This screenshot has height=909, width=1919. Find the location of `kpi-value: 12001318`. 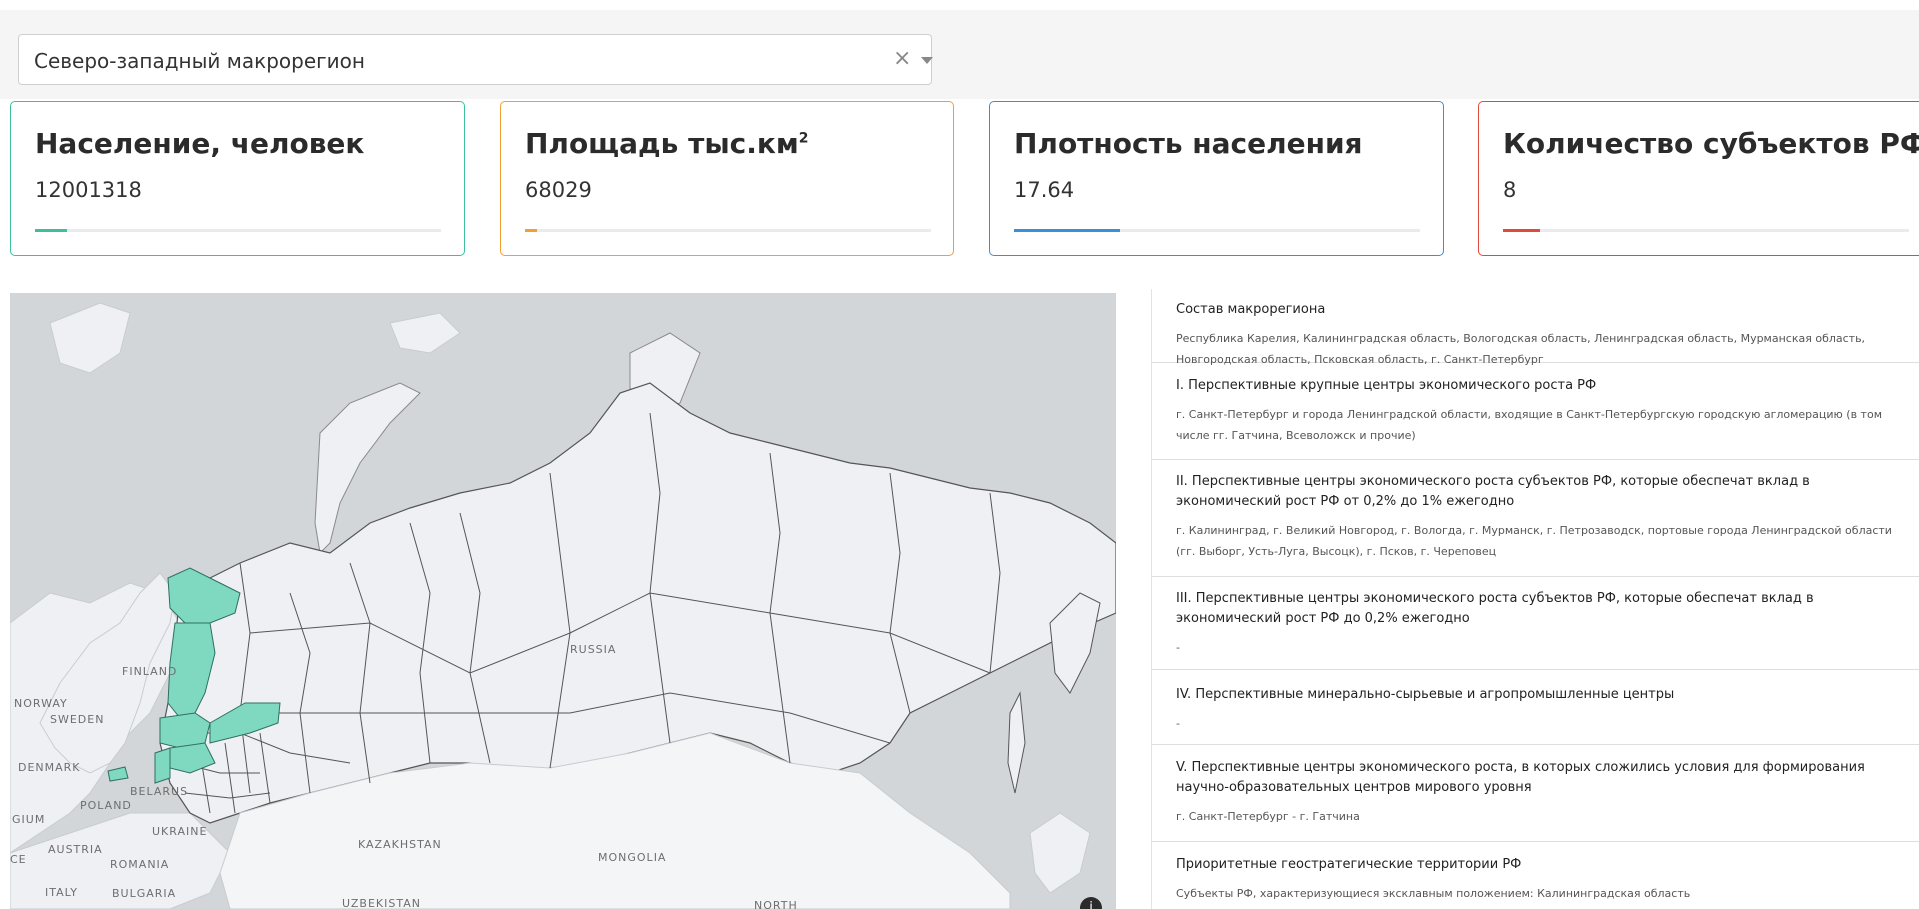

kpi-value: 12001318 is located at coordinates (88, 190).